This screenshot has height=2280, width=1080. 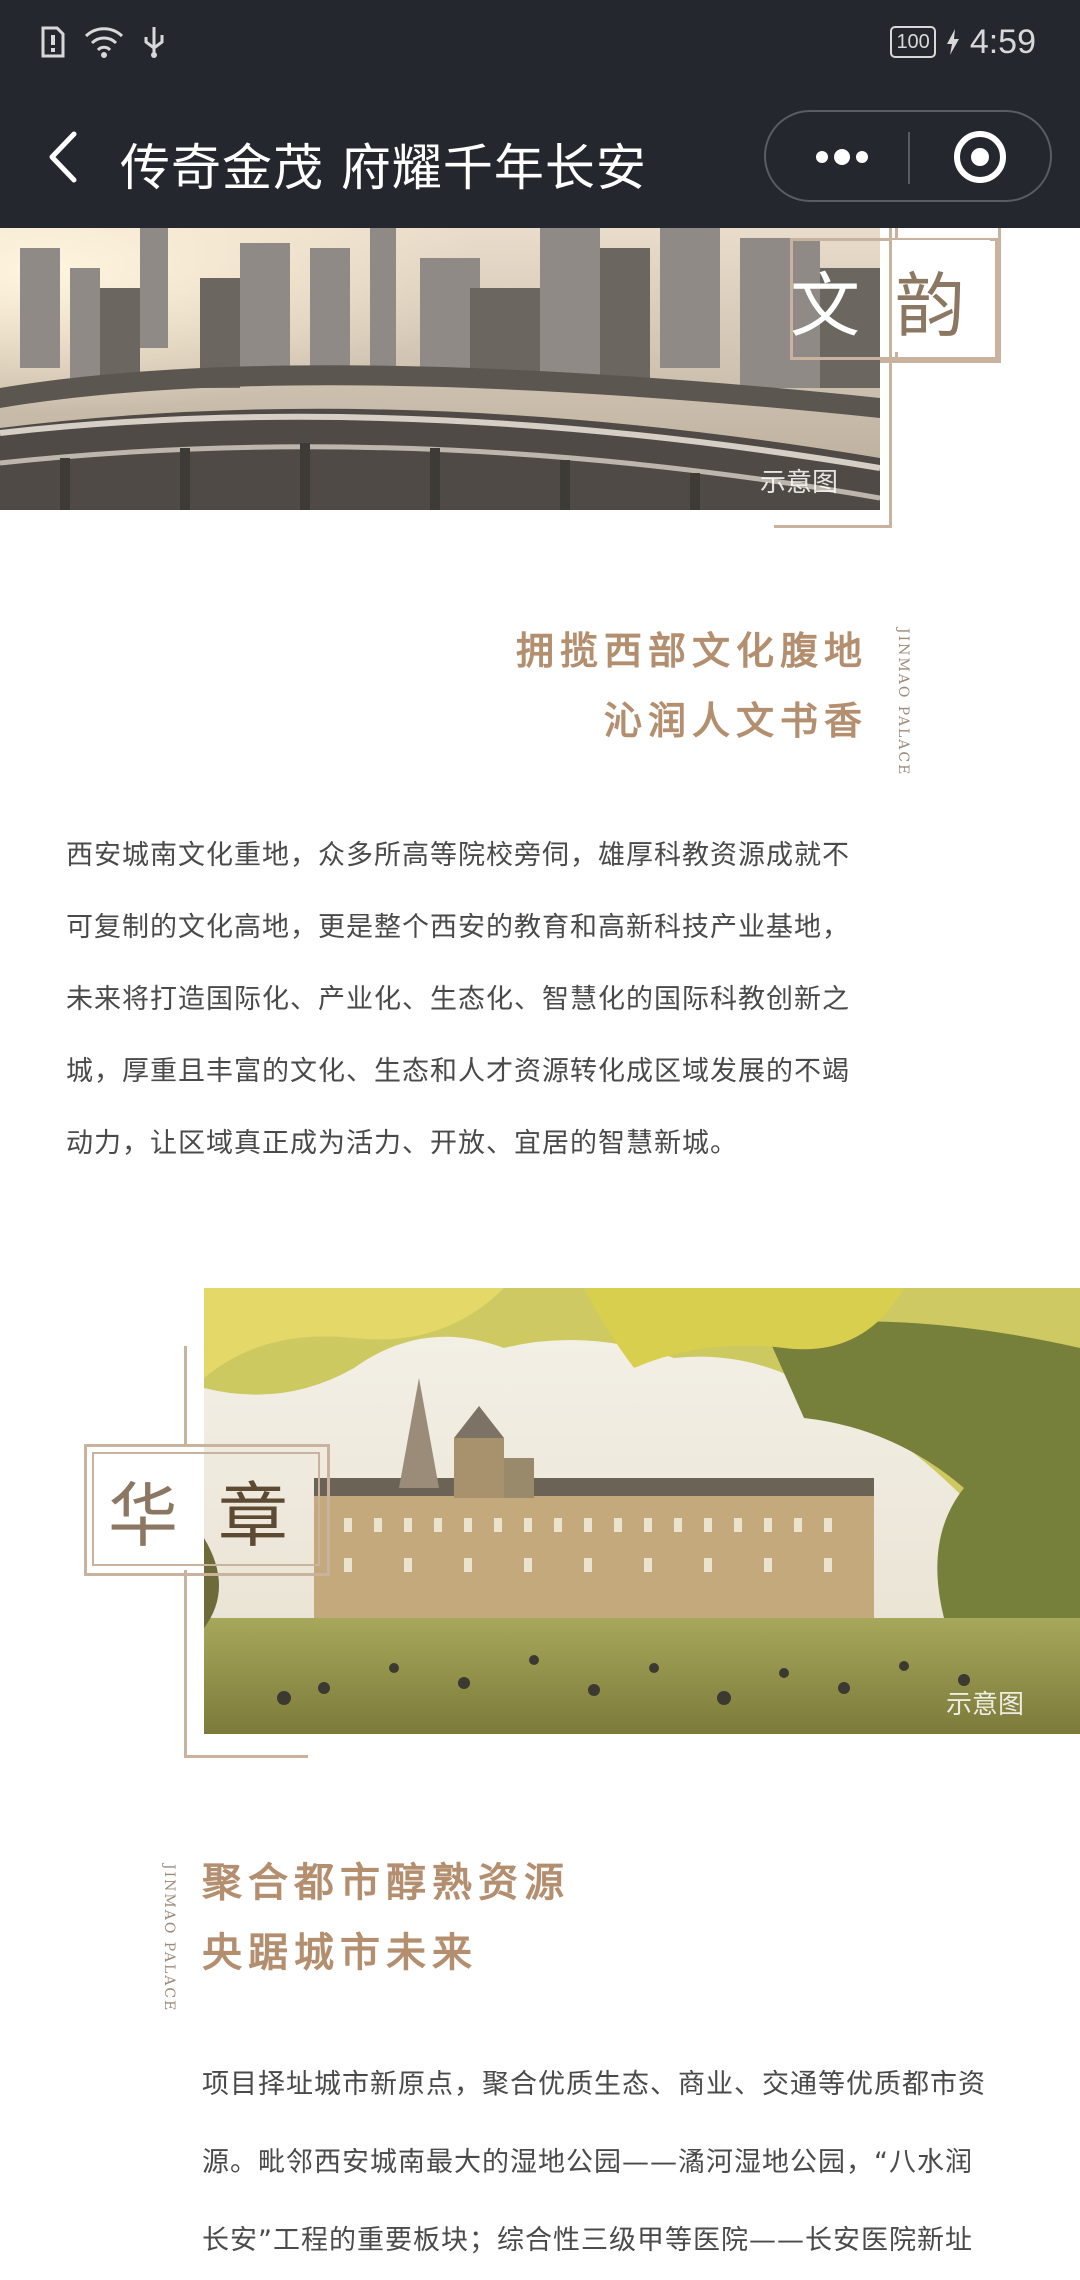 I want to click on section2-title: 聚合都市醇熟资源 央踞城市未来, so click(x=386, y=1918).